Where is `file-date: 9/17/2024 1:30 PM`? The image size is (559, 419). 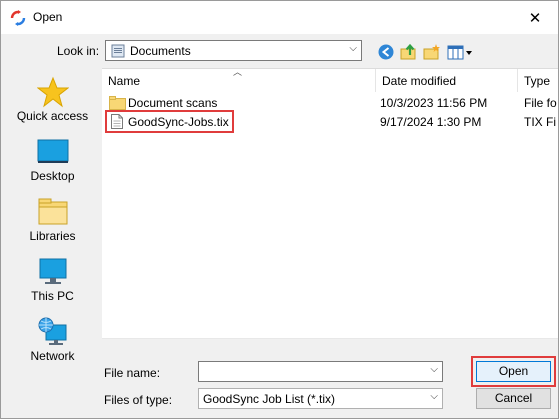 file-date: 9/17/2024 1:30 PM is located at coordinates (431, 122).